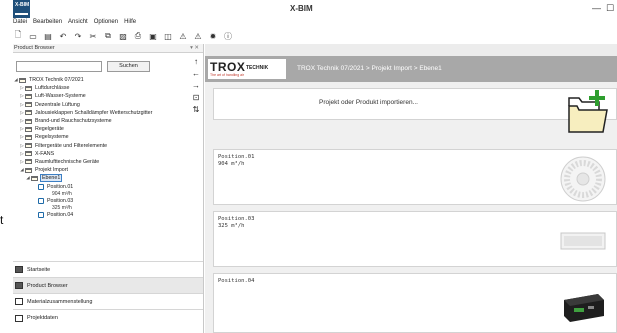  What do you see at coordinates (108, 301) in the screenshot?
I see `nav-materialzusammenstellung: Materialzusammenstellung` at bounding box center [108, 301].